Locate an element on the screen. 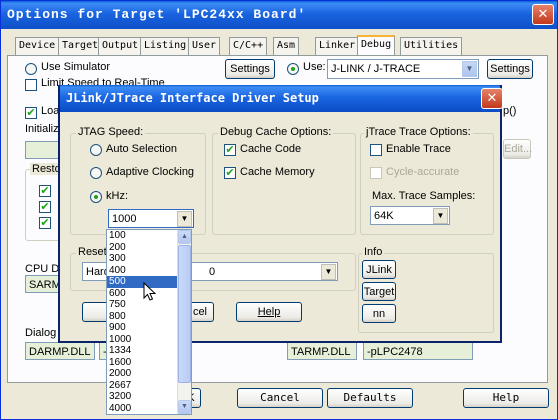 The width and height of the screenshot is (558, 420). dialog-help-button: Help is located at coordinates (269, 312).